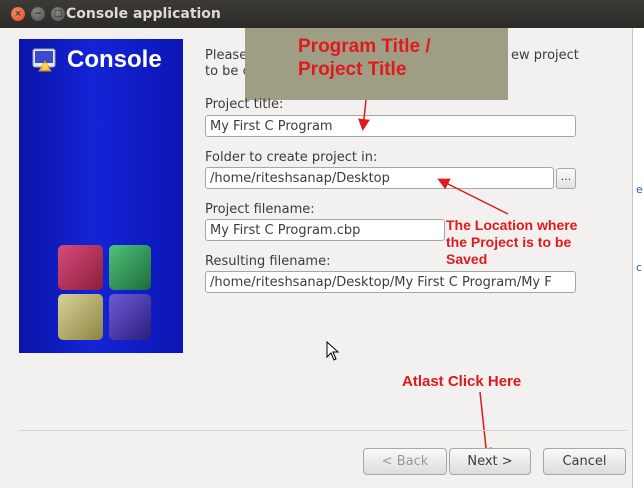 This screenshot has height=488, width=644. I want to click on mouse-cursor-icon, so click(333, 351).